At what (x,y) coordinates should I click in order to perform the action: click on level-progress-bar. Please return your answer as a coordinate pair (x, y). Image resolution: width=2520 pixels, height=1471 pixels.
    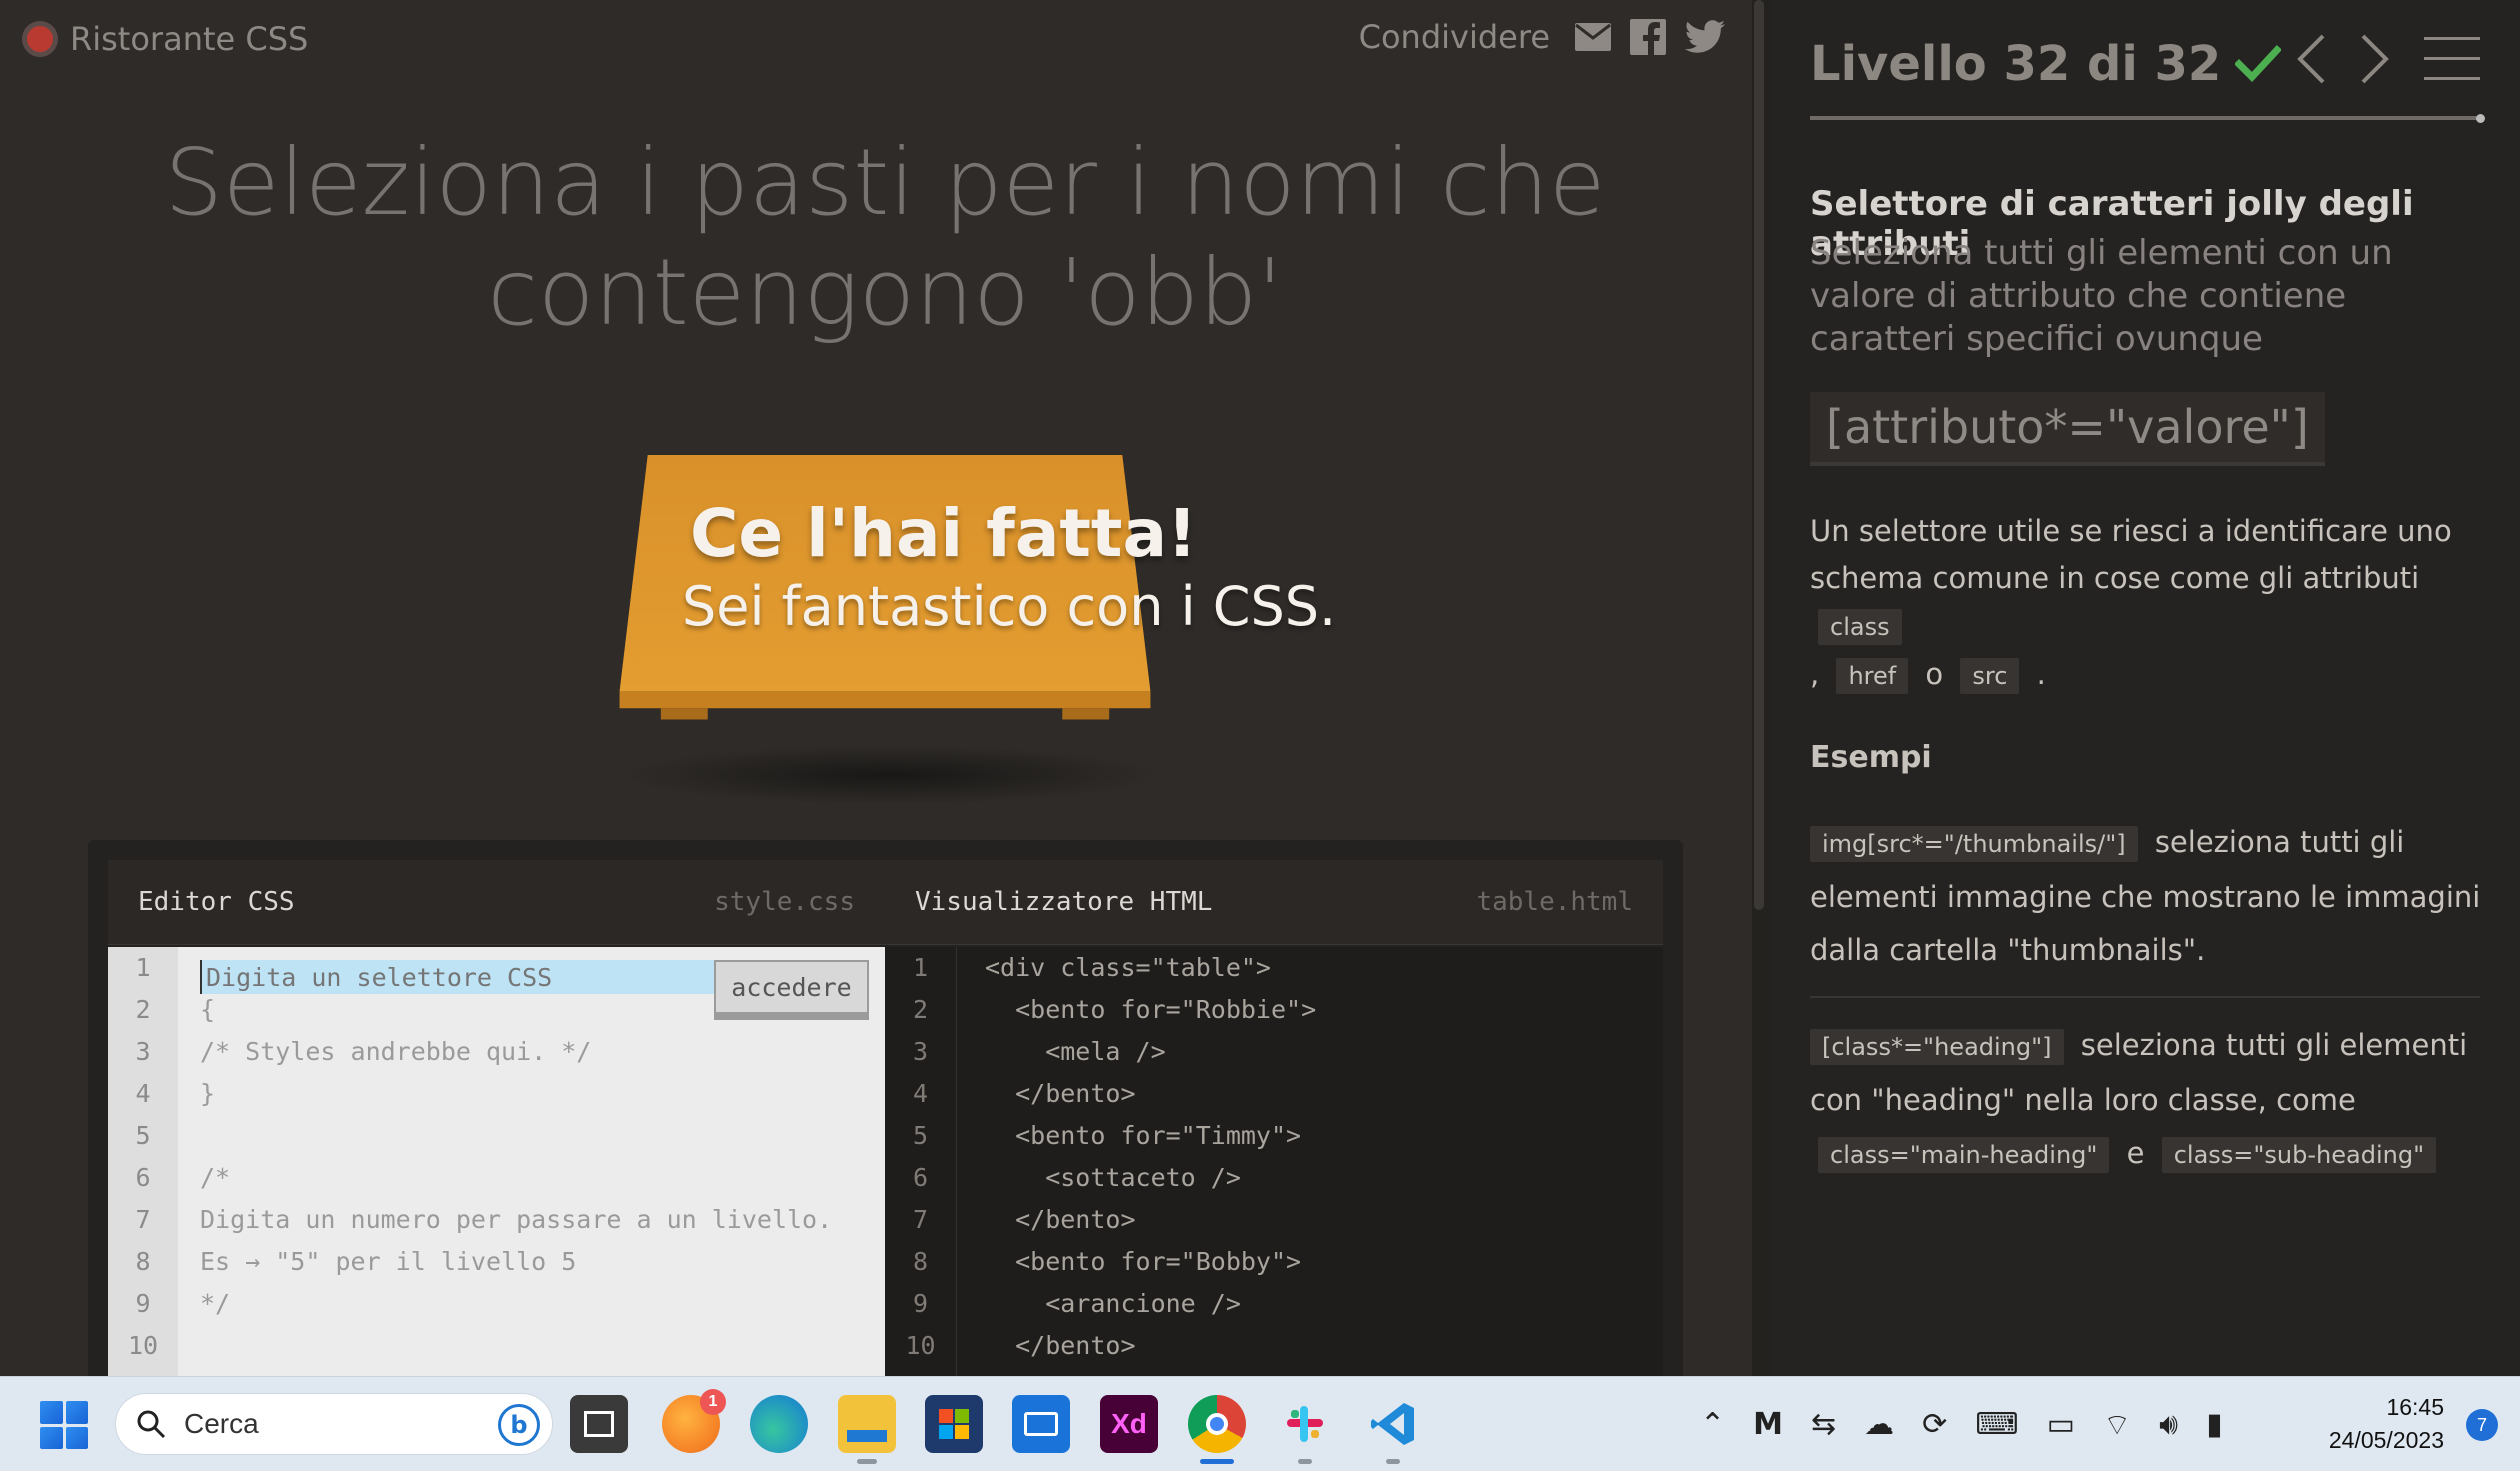
    Looking at the image, I should click on (2145, 118).